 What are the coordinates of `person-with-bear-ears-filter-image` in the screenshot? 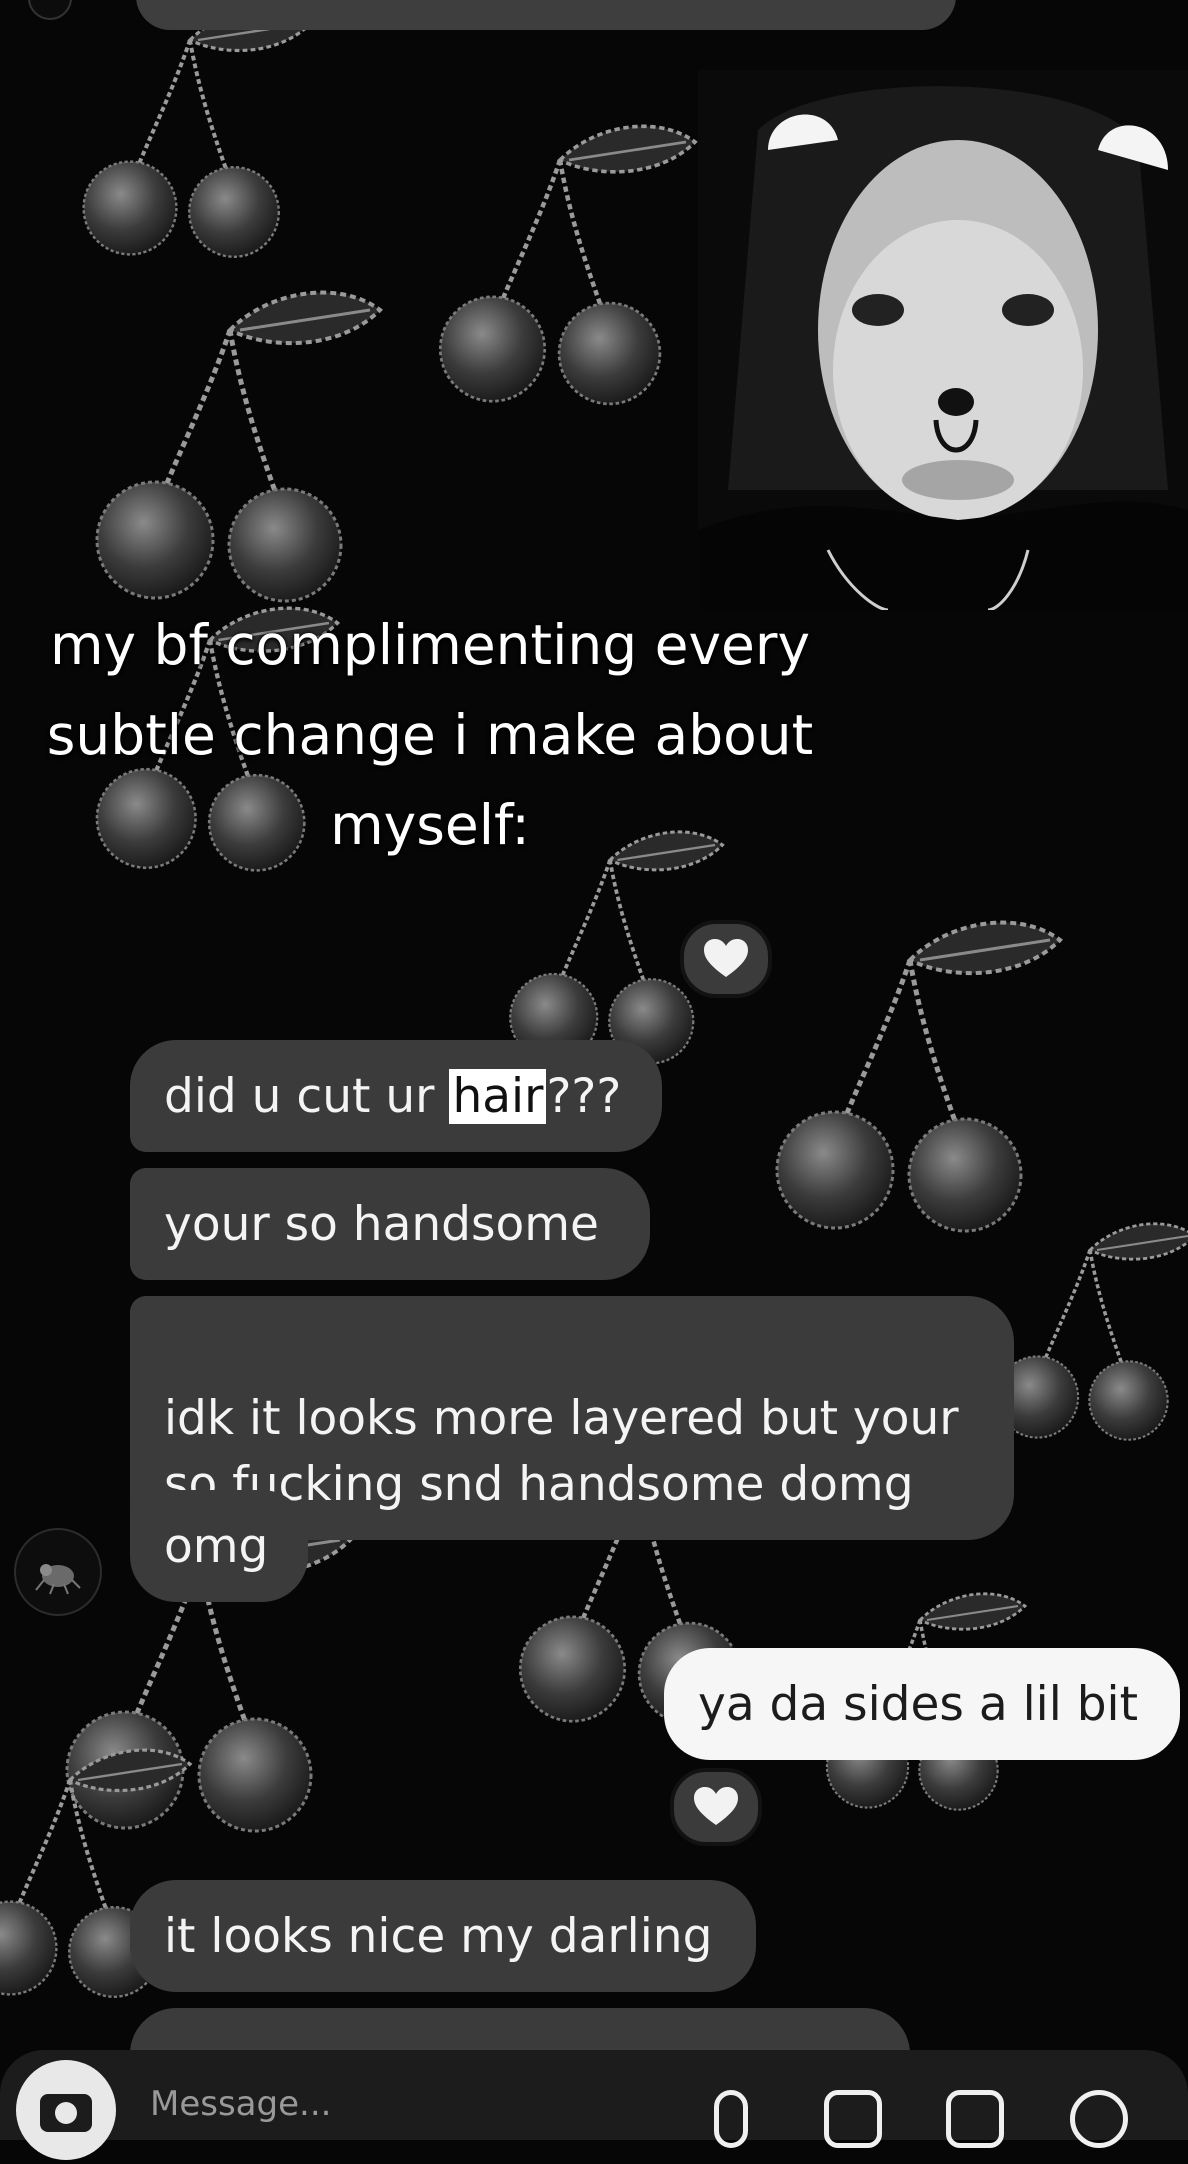 It's located at (943, 340).